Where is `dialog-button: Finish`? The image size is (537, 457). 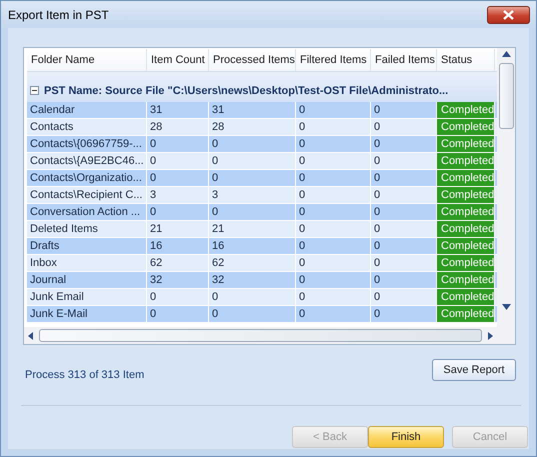
dialog-button: Finish is located at coordinates (406, 437).